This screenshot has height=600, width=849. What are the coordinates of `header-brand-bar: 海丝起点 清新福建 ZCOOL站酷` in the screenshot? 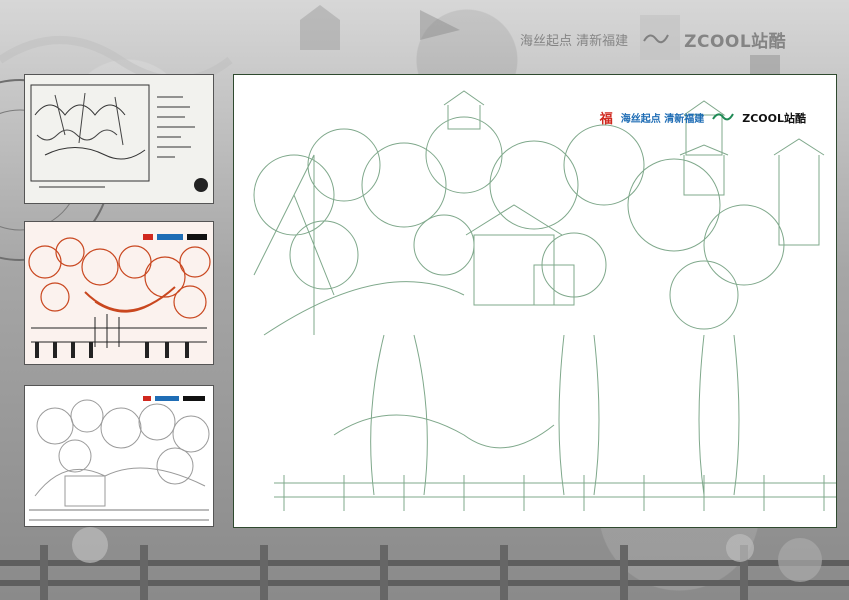 It's located at (653, 39).